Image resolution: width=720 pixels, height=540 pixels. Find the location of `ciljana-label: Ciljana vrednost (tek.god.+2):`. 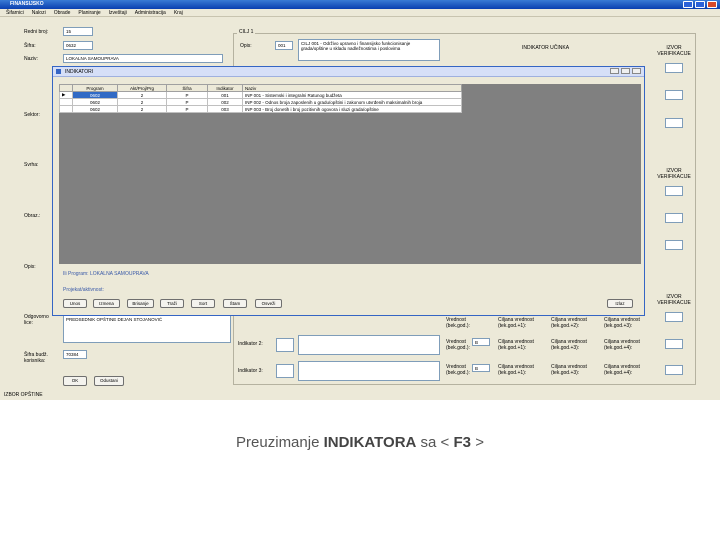

ciljana-label: Ciljana vrednost (tek.god.+2): is located at coordinates (569, 323).